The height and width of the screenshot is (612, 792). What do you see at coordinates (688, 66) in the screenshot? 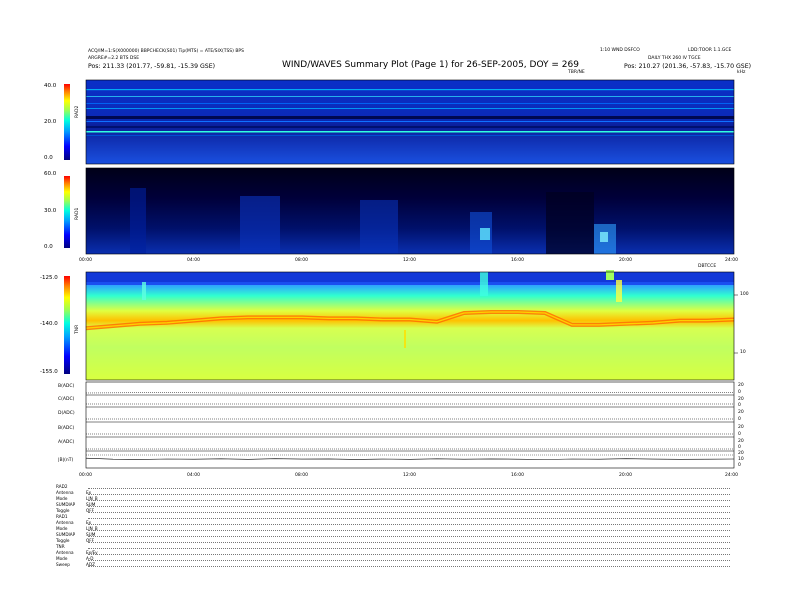
I see `header-right-position: Pos: 210.27 (201.36, -57.83, -15.70 GSE)` at bounding box center [688, 66].